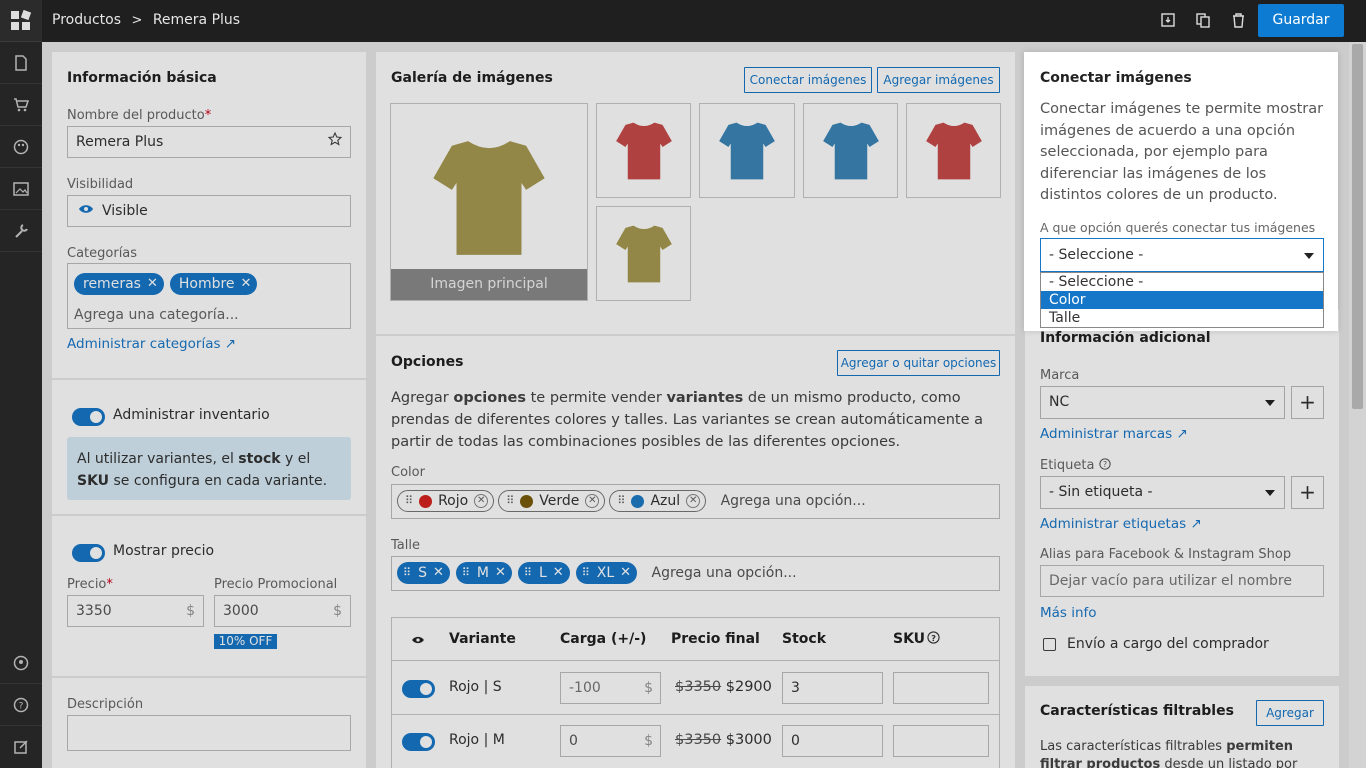  Describe the element at coordinates (552, 501) in the screenshot. I see `color-chip: ⠿ Verde ✕` at that location.